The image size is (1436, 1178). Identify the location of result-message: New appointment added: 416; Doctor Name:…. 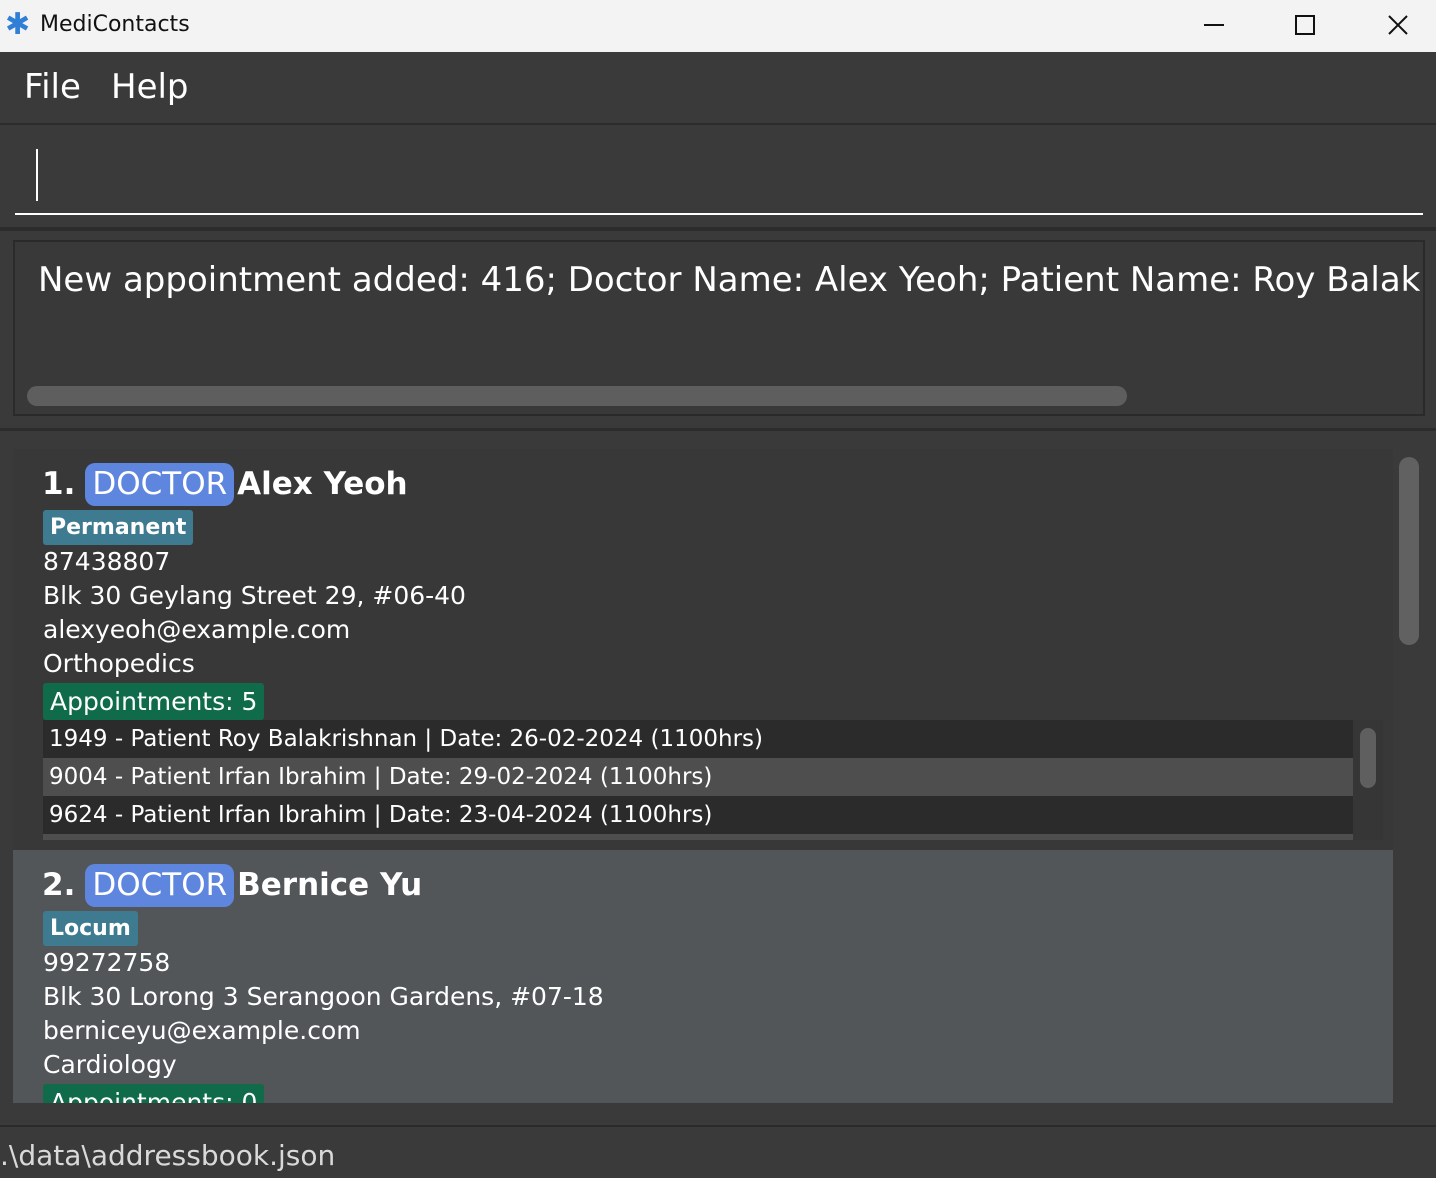
(731, 280).